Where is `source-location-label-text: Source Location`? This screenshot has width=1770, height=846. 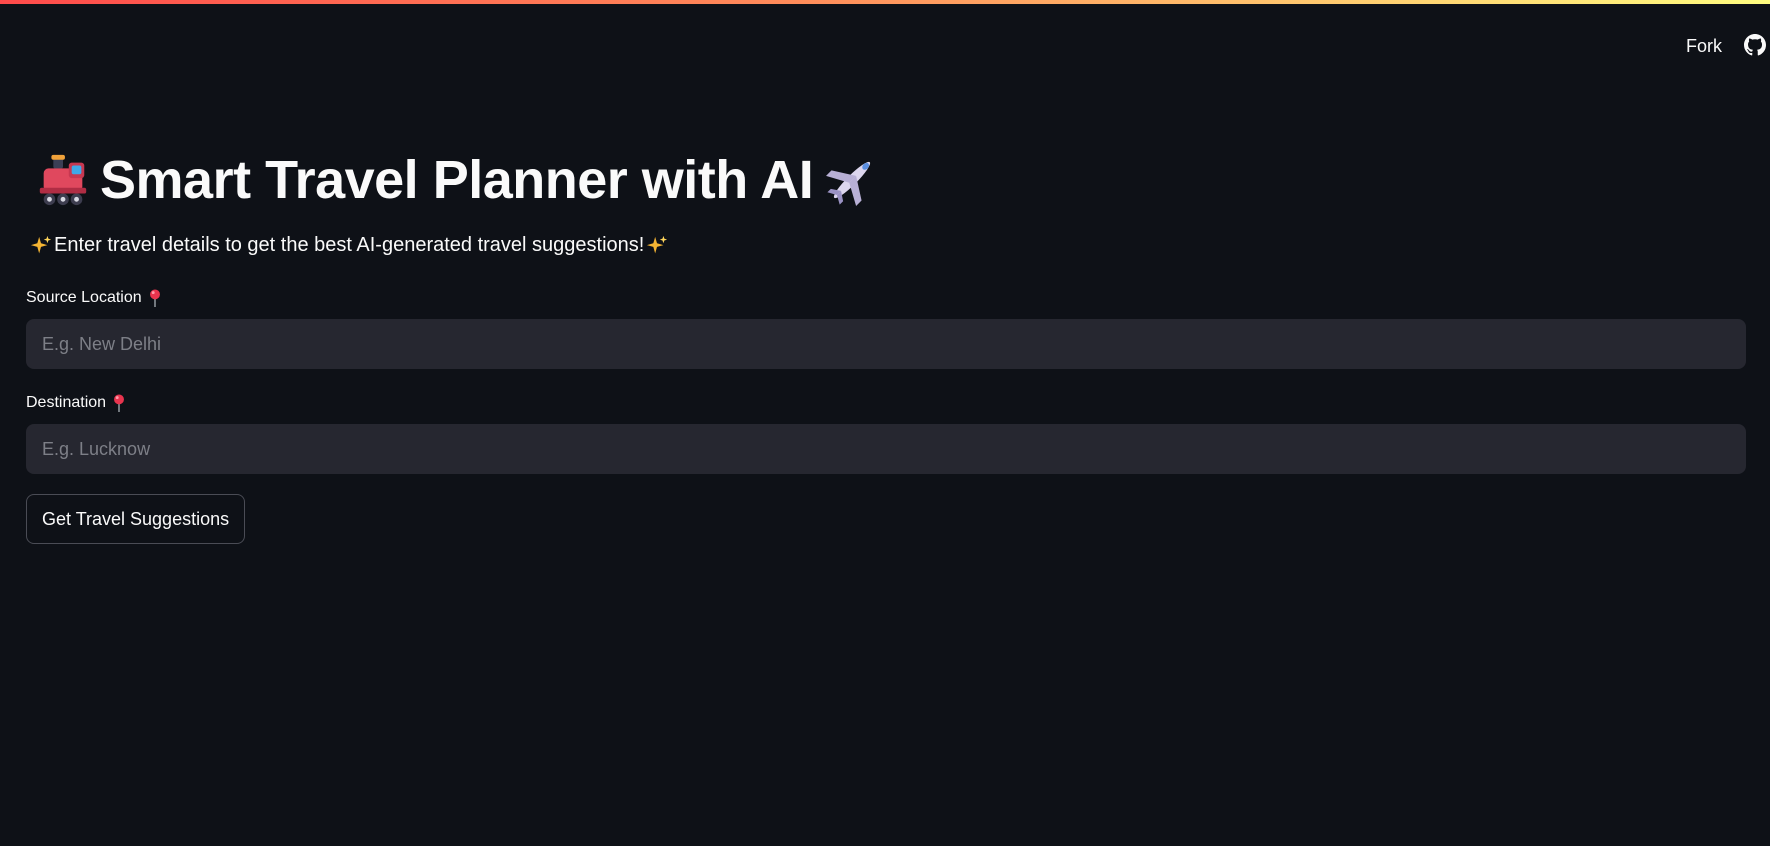 source-location-label-text: Source Location is located at coordinates (84, 297).